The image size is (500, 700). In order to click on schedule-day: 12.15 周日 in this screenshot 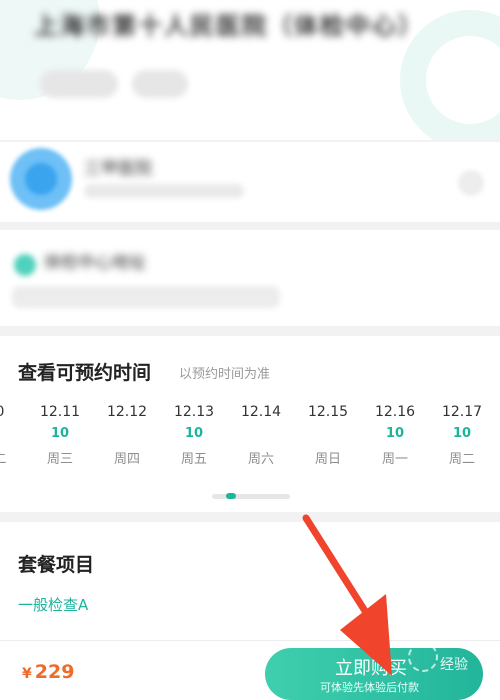, I will do `click(328, 435)`.